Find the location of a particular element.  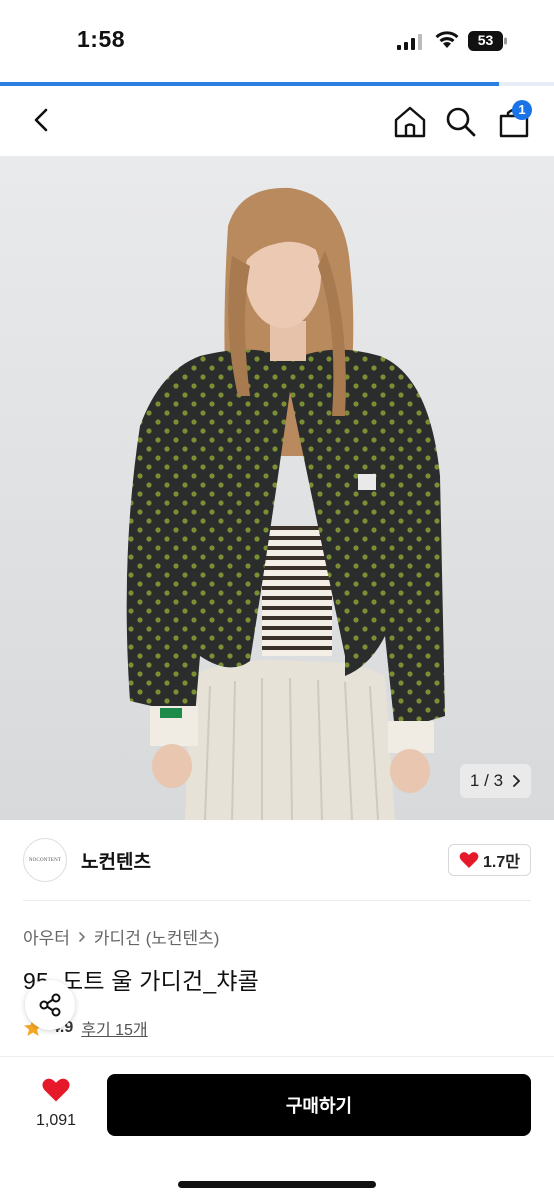

brand-logo-text: NOCONTENT is located at coordinates (45, 860).